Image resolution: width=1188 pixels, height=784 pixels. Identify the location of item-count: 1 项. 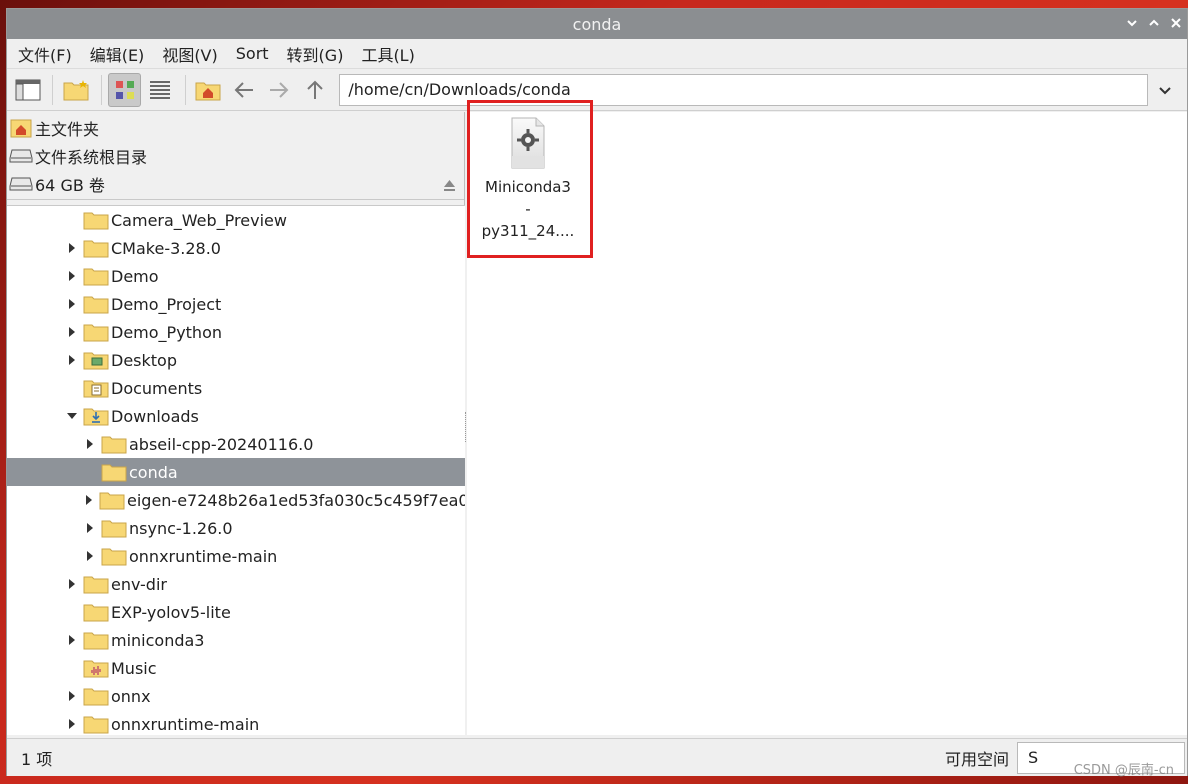
(37, 759).